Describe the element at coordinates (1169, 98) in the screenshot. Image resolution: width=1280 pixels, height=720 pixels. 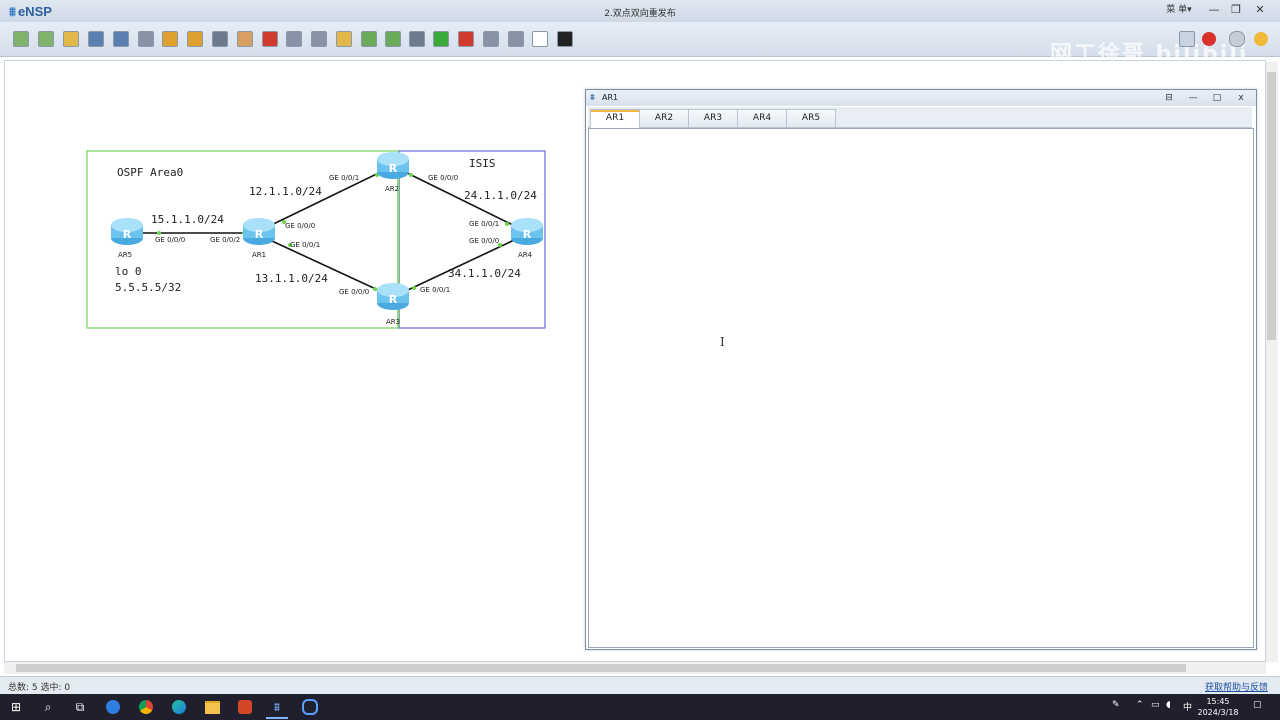
I see `console-pin-button: ⊟` at that location.